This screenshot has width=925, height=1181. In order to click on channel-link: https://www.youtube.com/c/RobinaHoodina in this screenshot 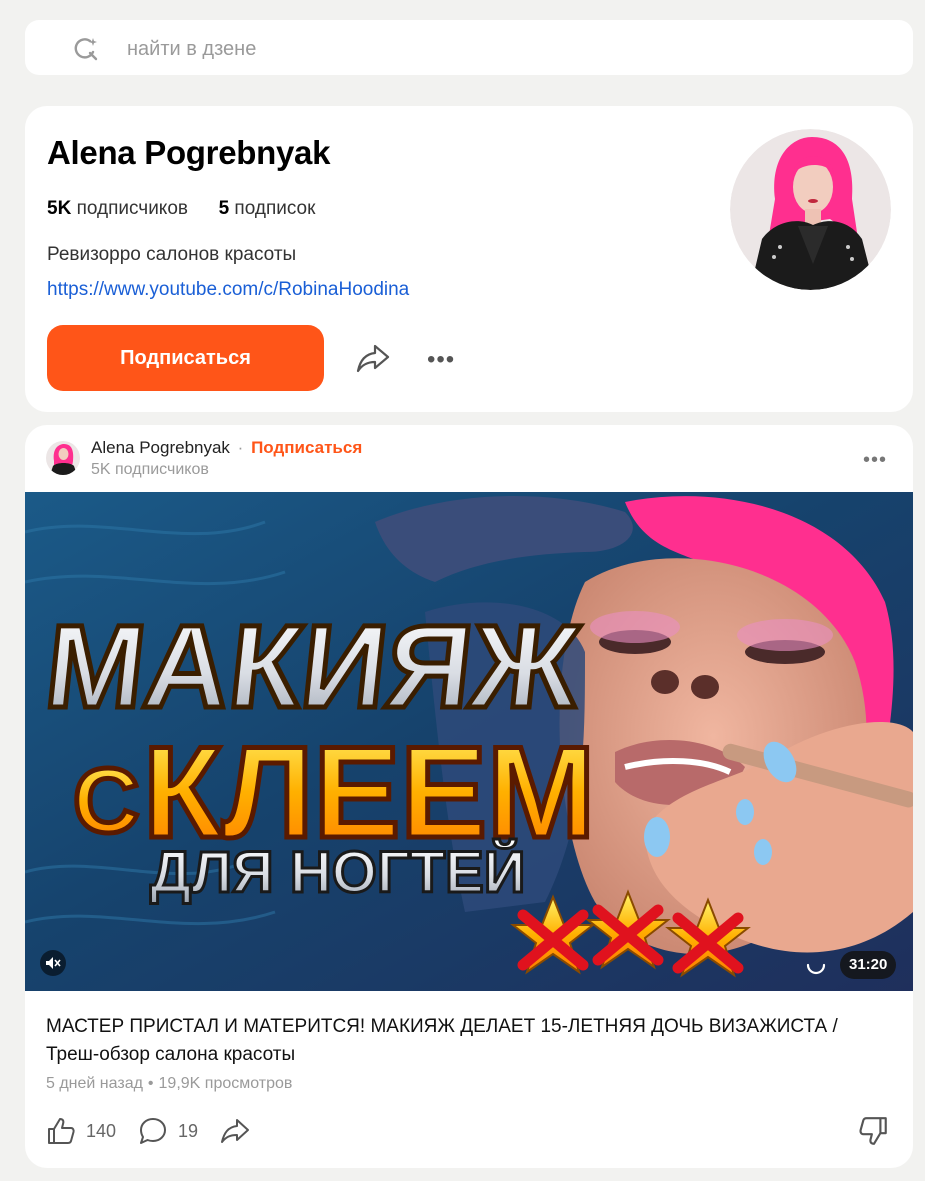, I will do `click(228, 290)`.